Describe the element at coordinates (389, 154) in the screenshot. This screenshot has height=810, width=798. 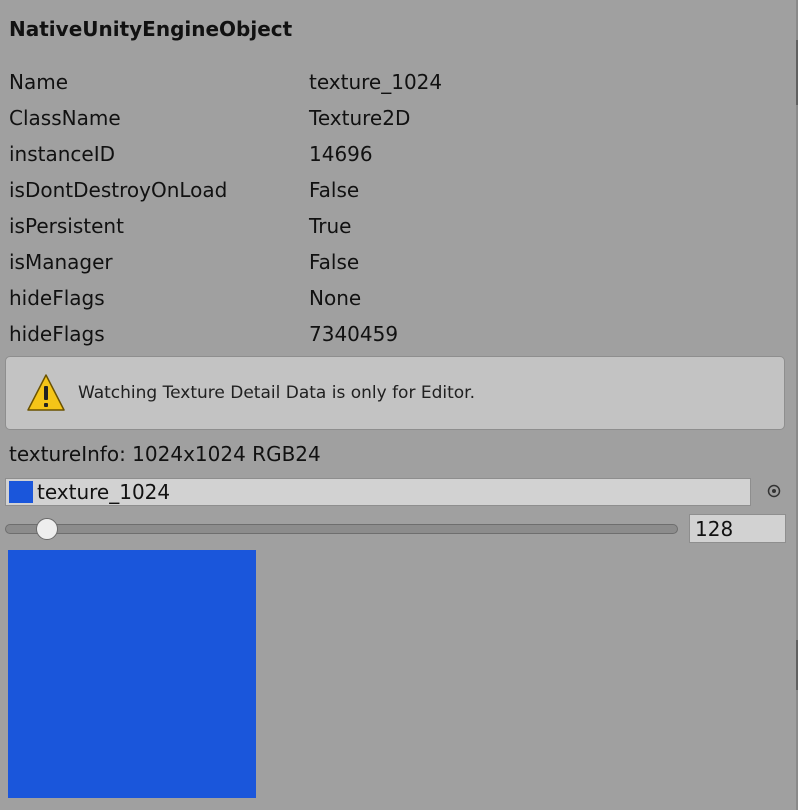
I see `property-row-instanceid: instanceID 14696` at that location.